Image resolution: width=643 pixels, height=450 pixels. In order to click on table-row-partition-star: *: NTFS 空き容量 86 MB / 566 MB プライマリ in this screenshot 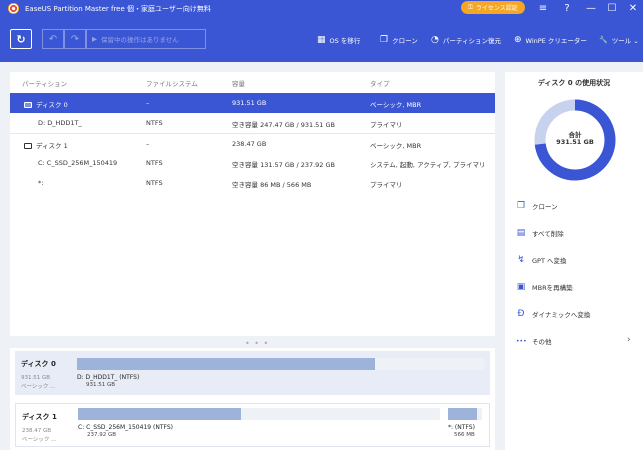, I will do `click(252, 183)`.